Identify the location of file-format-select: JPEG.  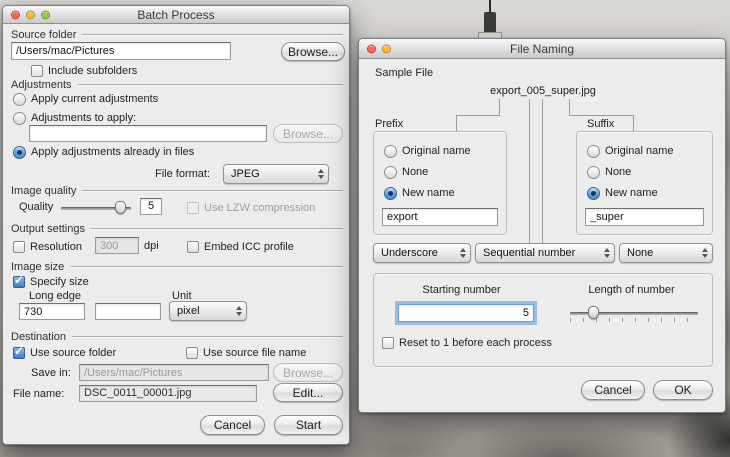
(276, 174).